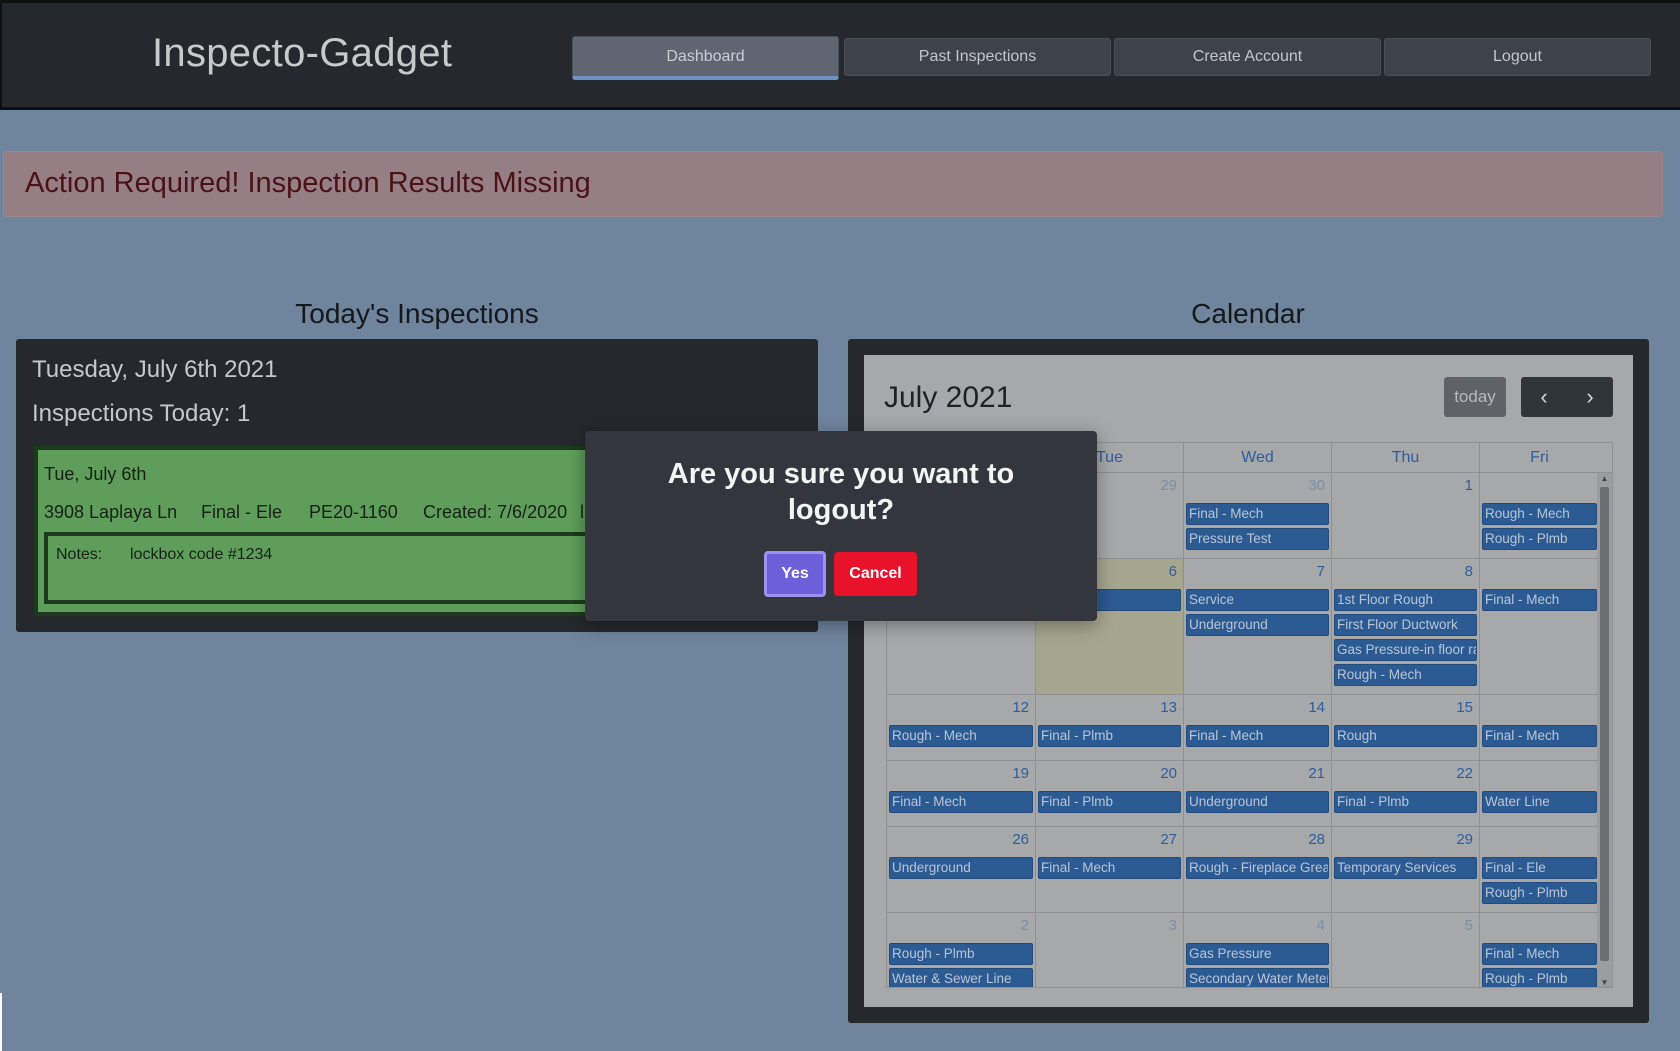  I want to click on nav-logout-label: Logout, so click(1517, 56).